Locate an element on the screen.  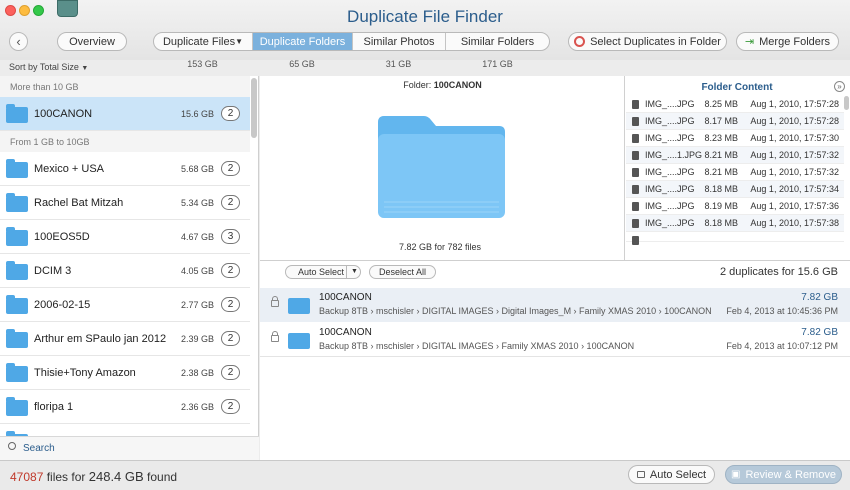
file-date: Aug 1, 2010, 17:57:28 is located at coordinates (794, 104).